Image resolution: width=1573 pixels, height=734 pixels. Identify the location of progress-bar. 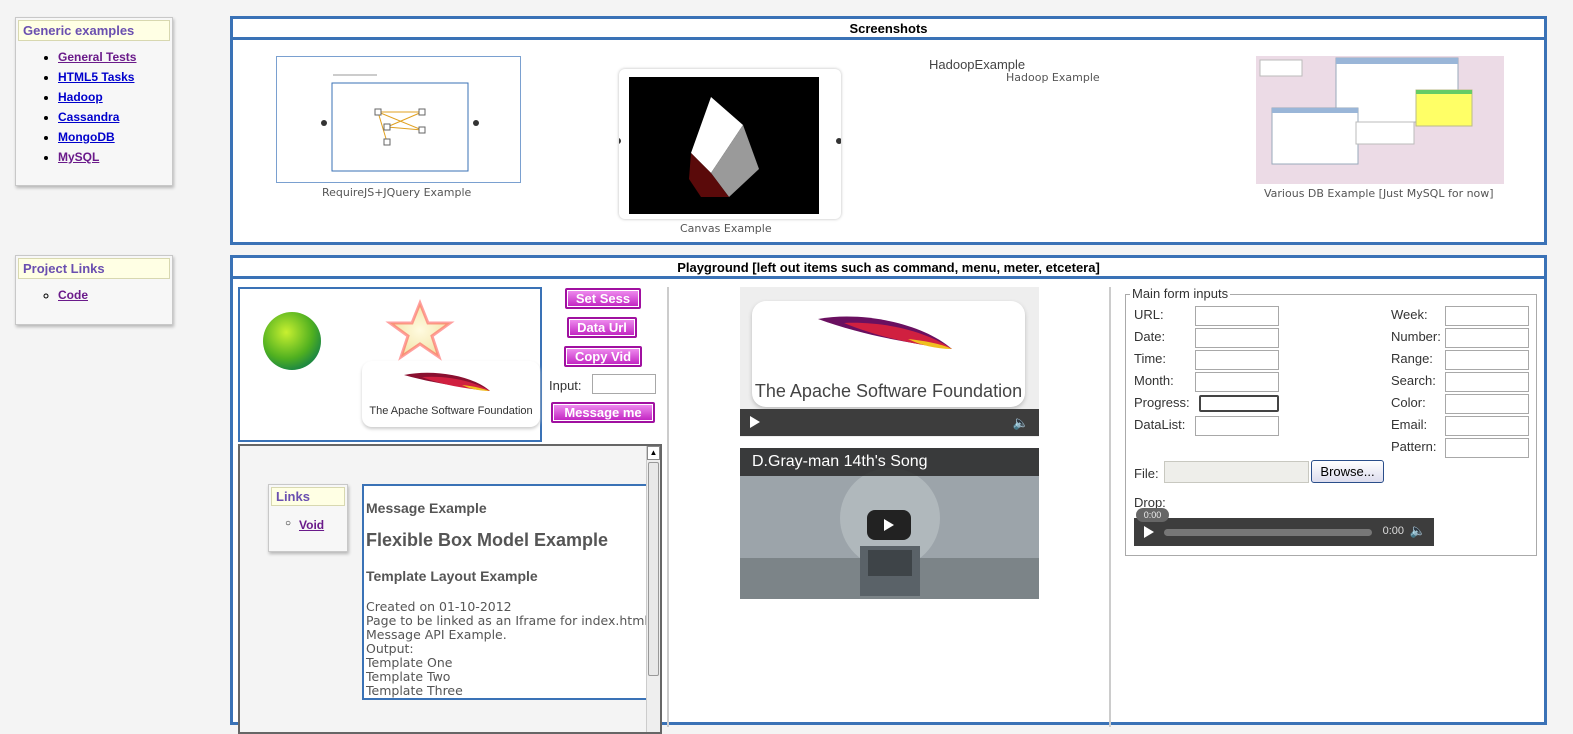
(1239, 403).